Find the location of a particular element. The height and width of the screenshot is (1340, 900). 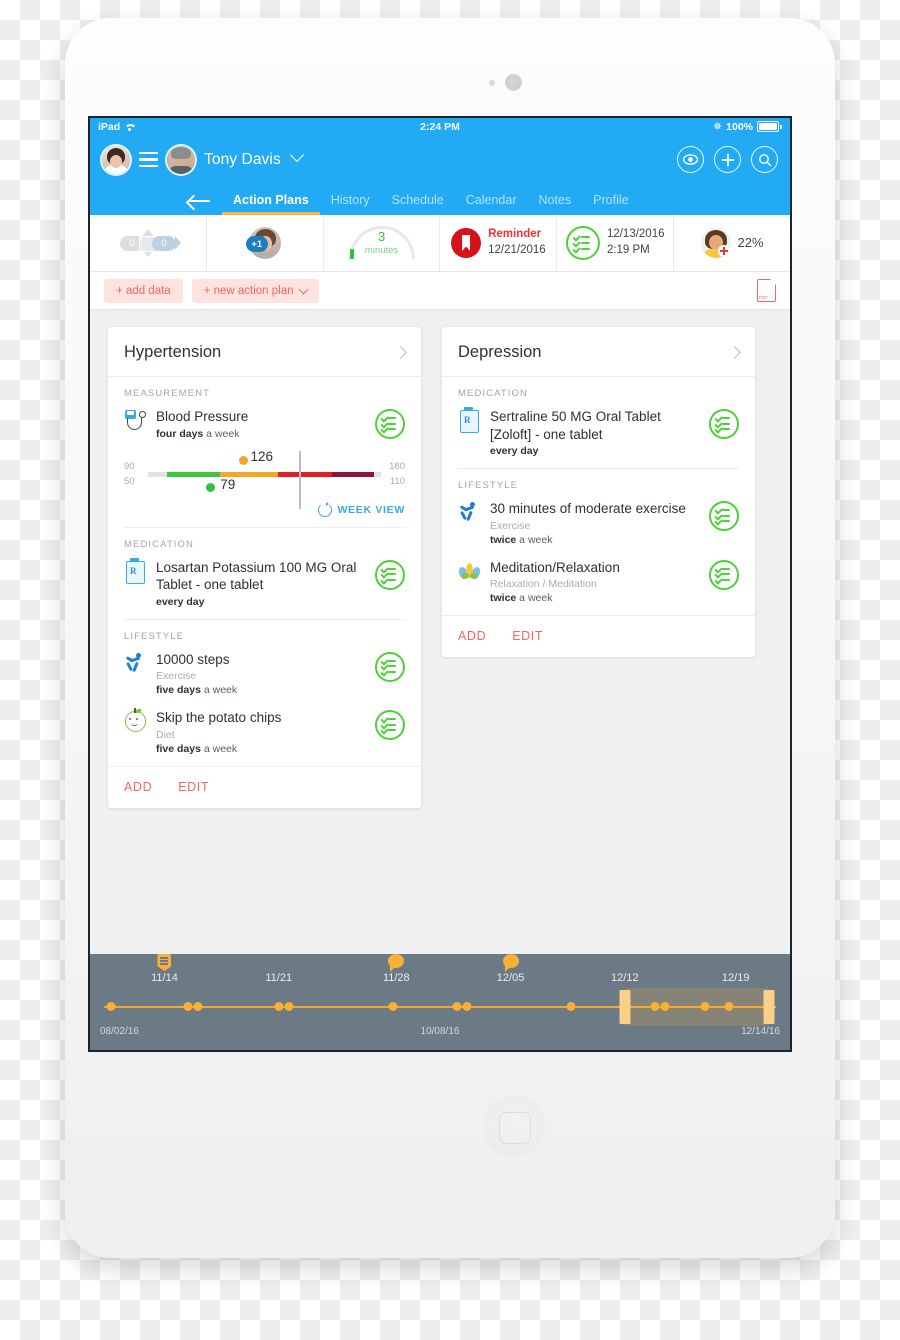

diastolic-marker is located at coordinates (211, 488).